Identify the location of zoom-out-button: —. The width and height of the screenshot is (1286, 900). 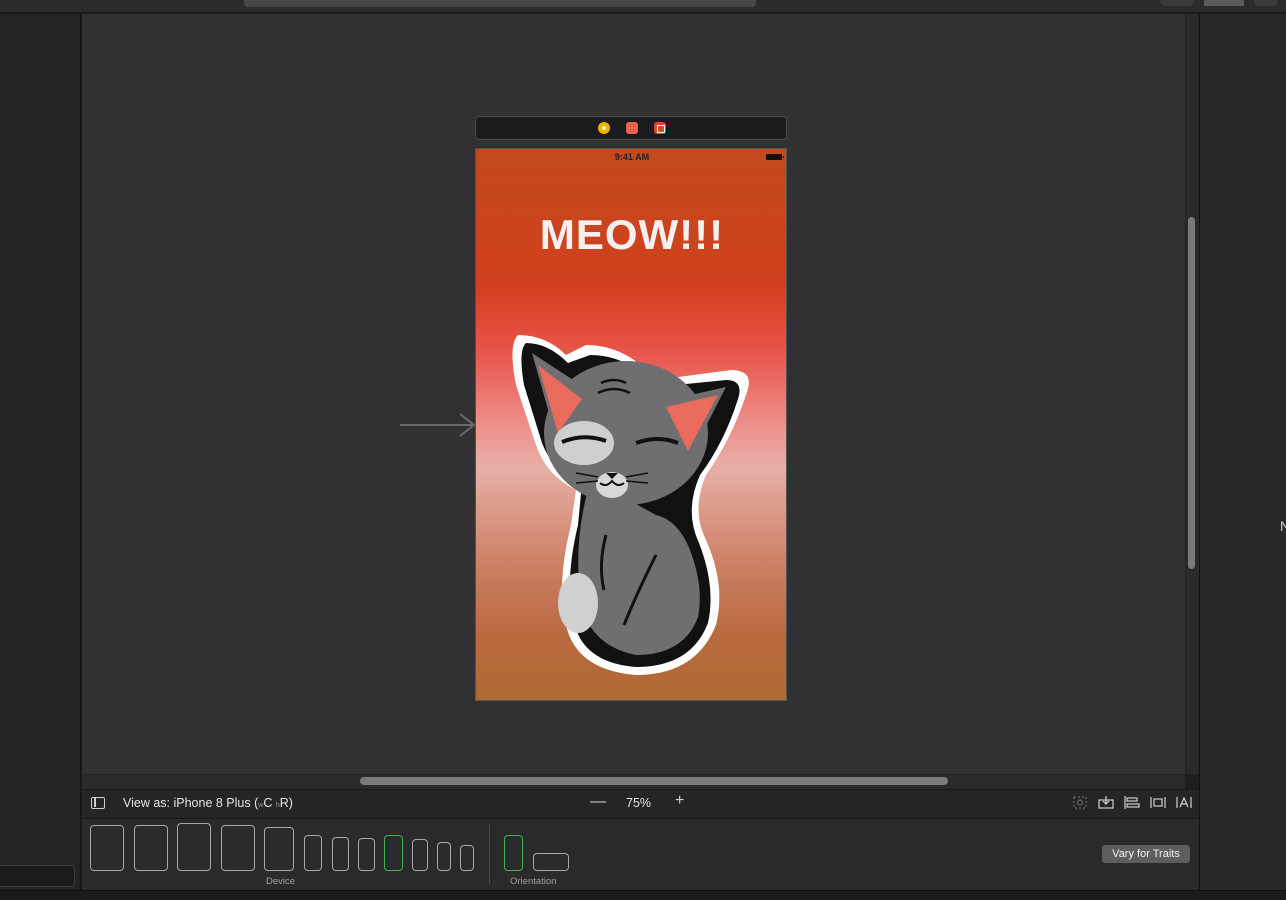
(598, 802).